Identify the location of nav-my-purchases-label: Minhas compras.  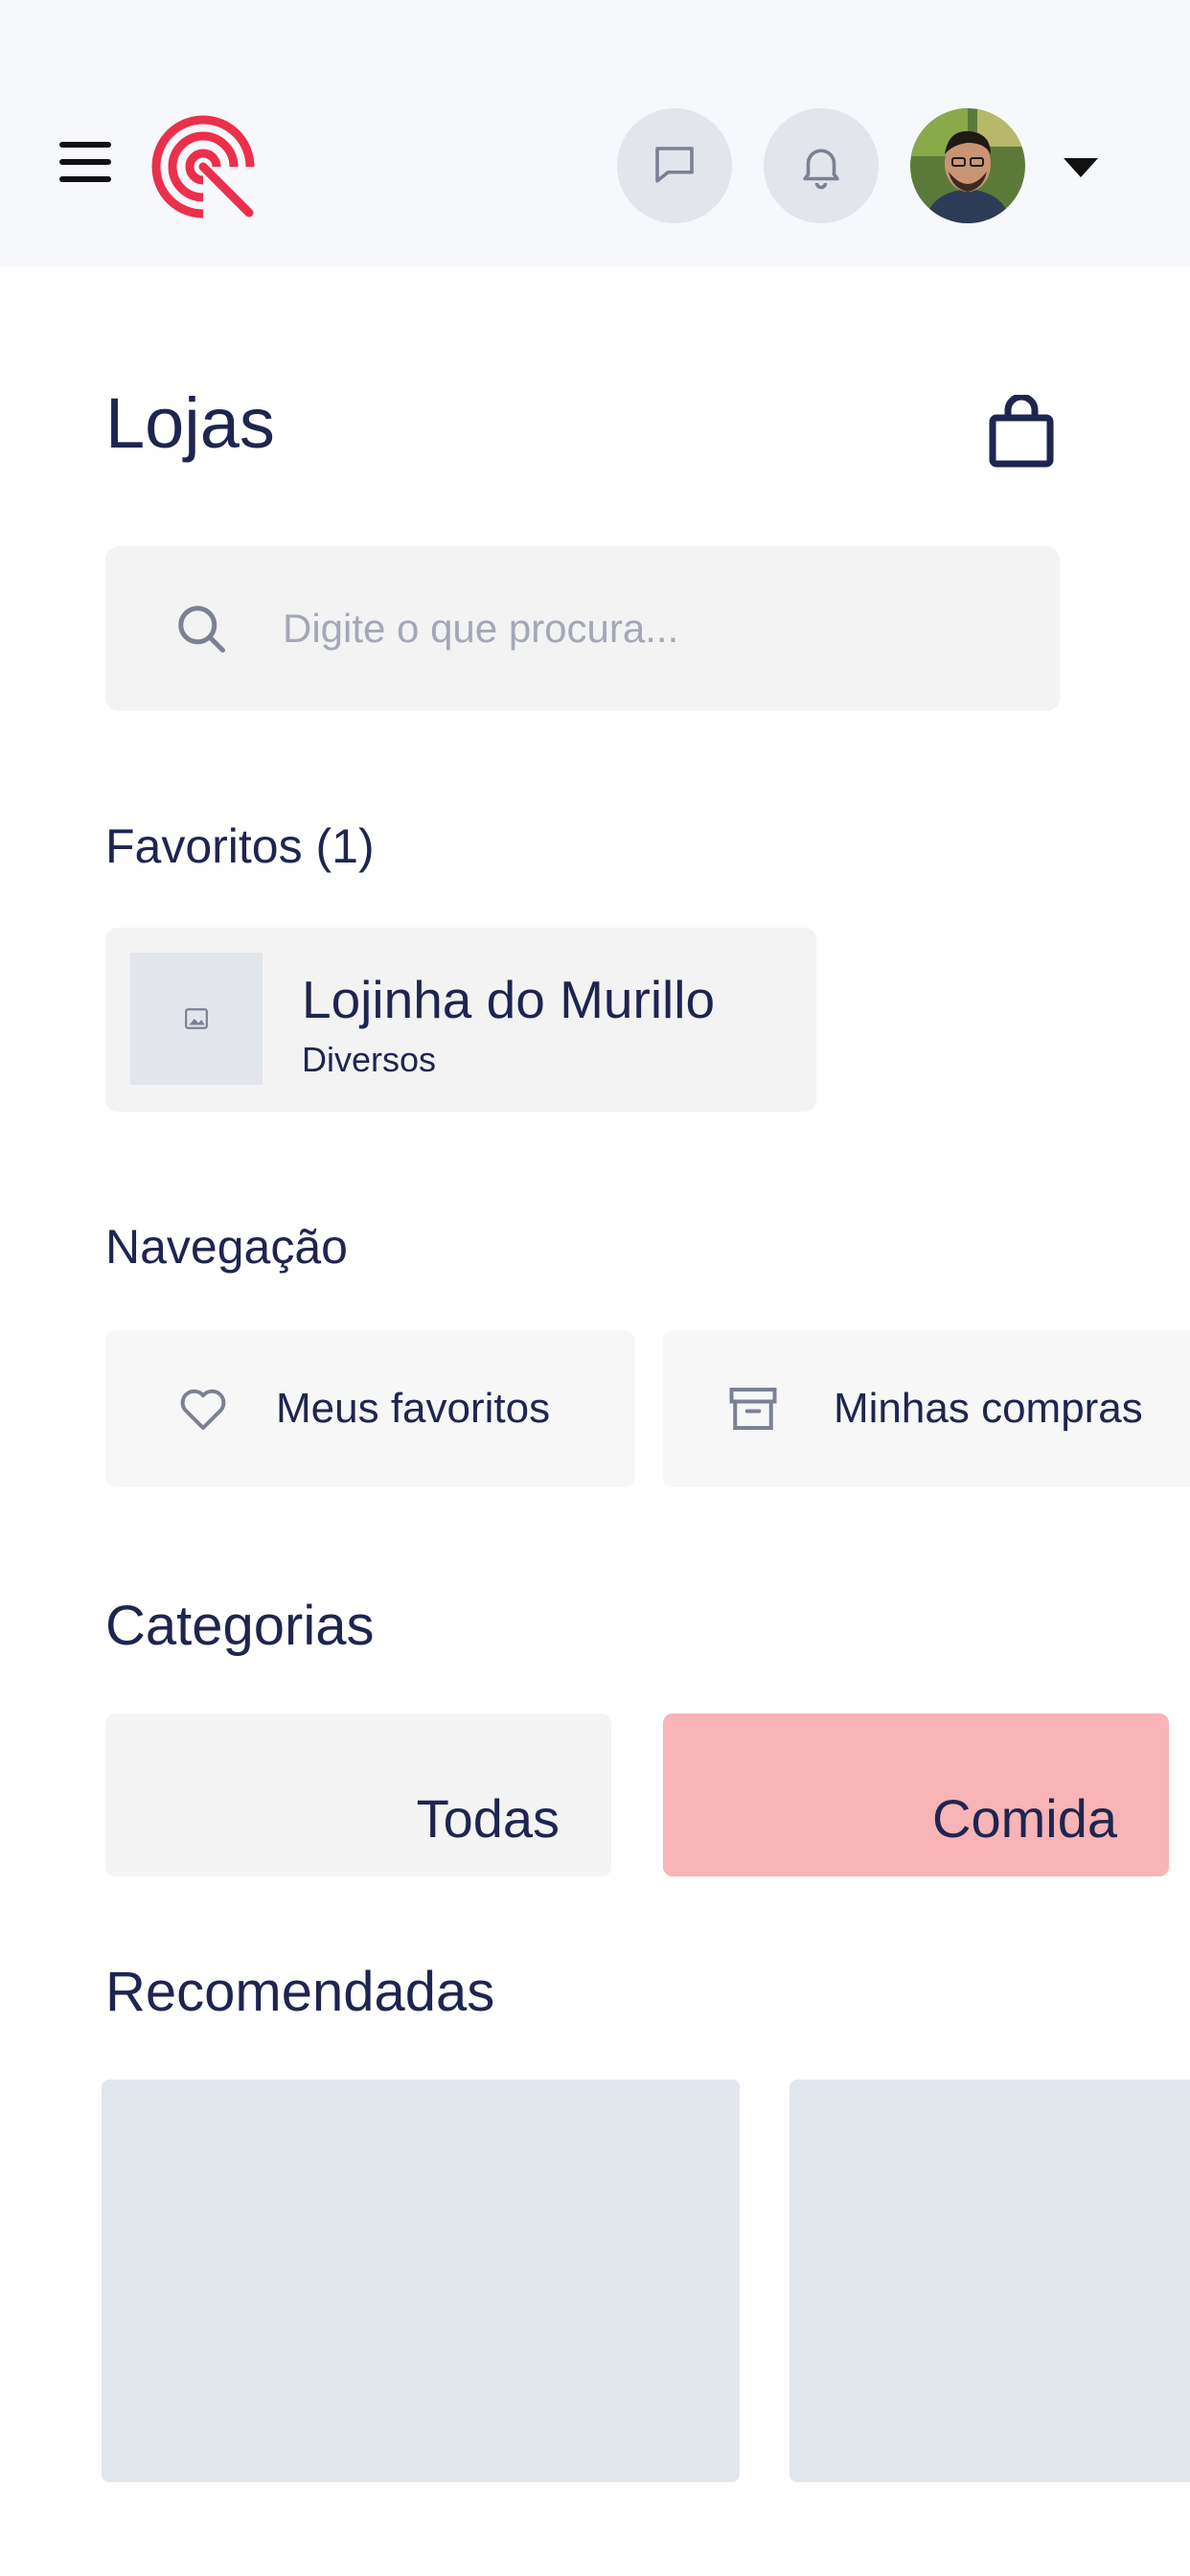
(988, 1408).